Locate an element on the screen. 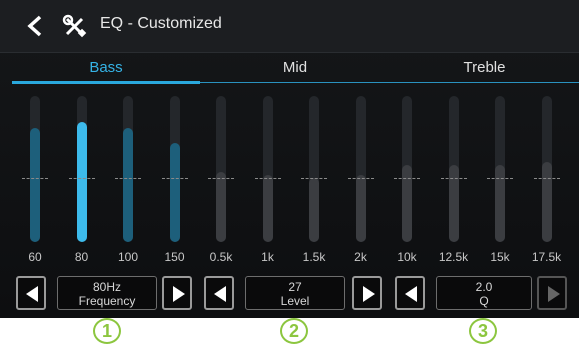 The height and width of the screenshot is (346, 579). chevron-left-icon is located at coordinates (34, 26).